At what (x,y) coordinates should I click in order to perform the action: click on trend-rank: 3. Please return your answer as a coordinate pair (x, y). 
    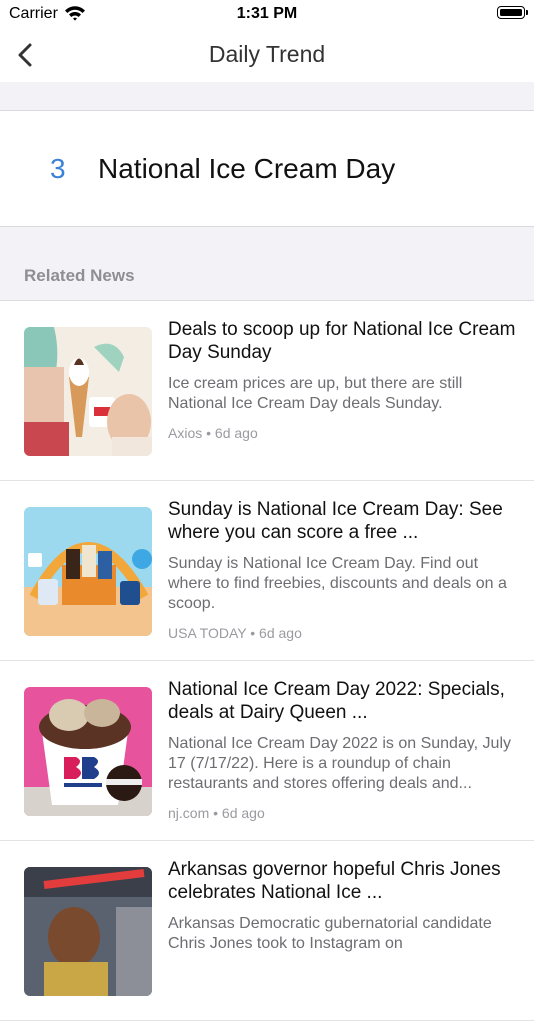
    Looking at the image, I should click on (58, 168).